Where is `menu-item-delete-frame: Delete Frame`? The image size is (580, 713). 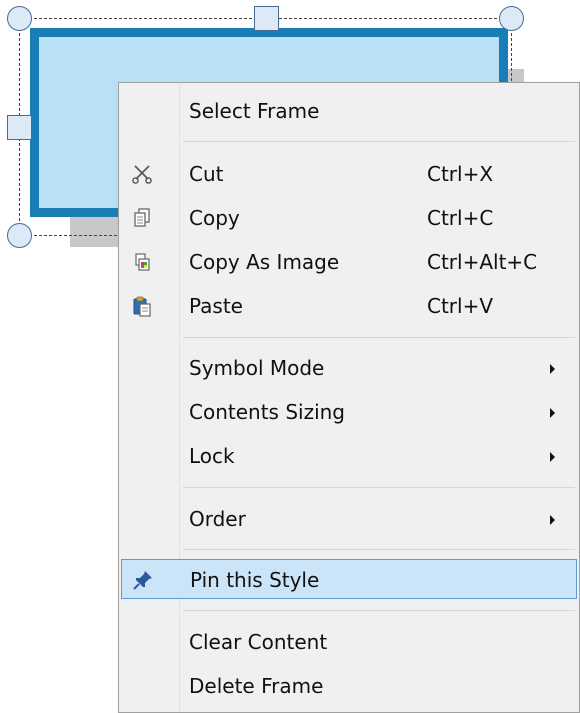
menu-item-delete-frame: Delete Frame is located at coordinates (349, 686).